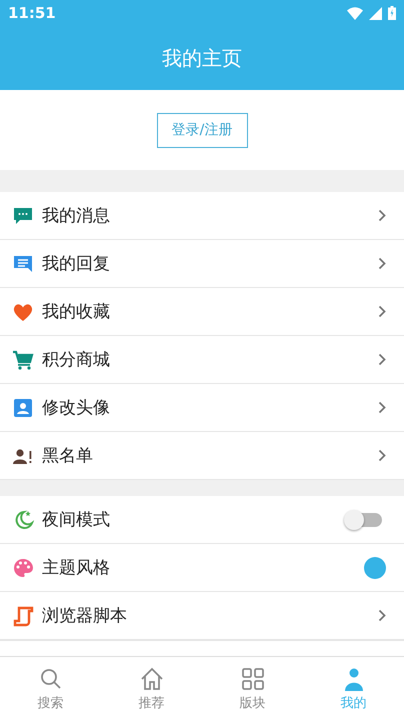 The image size is (404, 720). What do you see at coordinates (76, 216) in the screenshot?
I see `menu-label: 我的消息` at bounding box center [76, 216].